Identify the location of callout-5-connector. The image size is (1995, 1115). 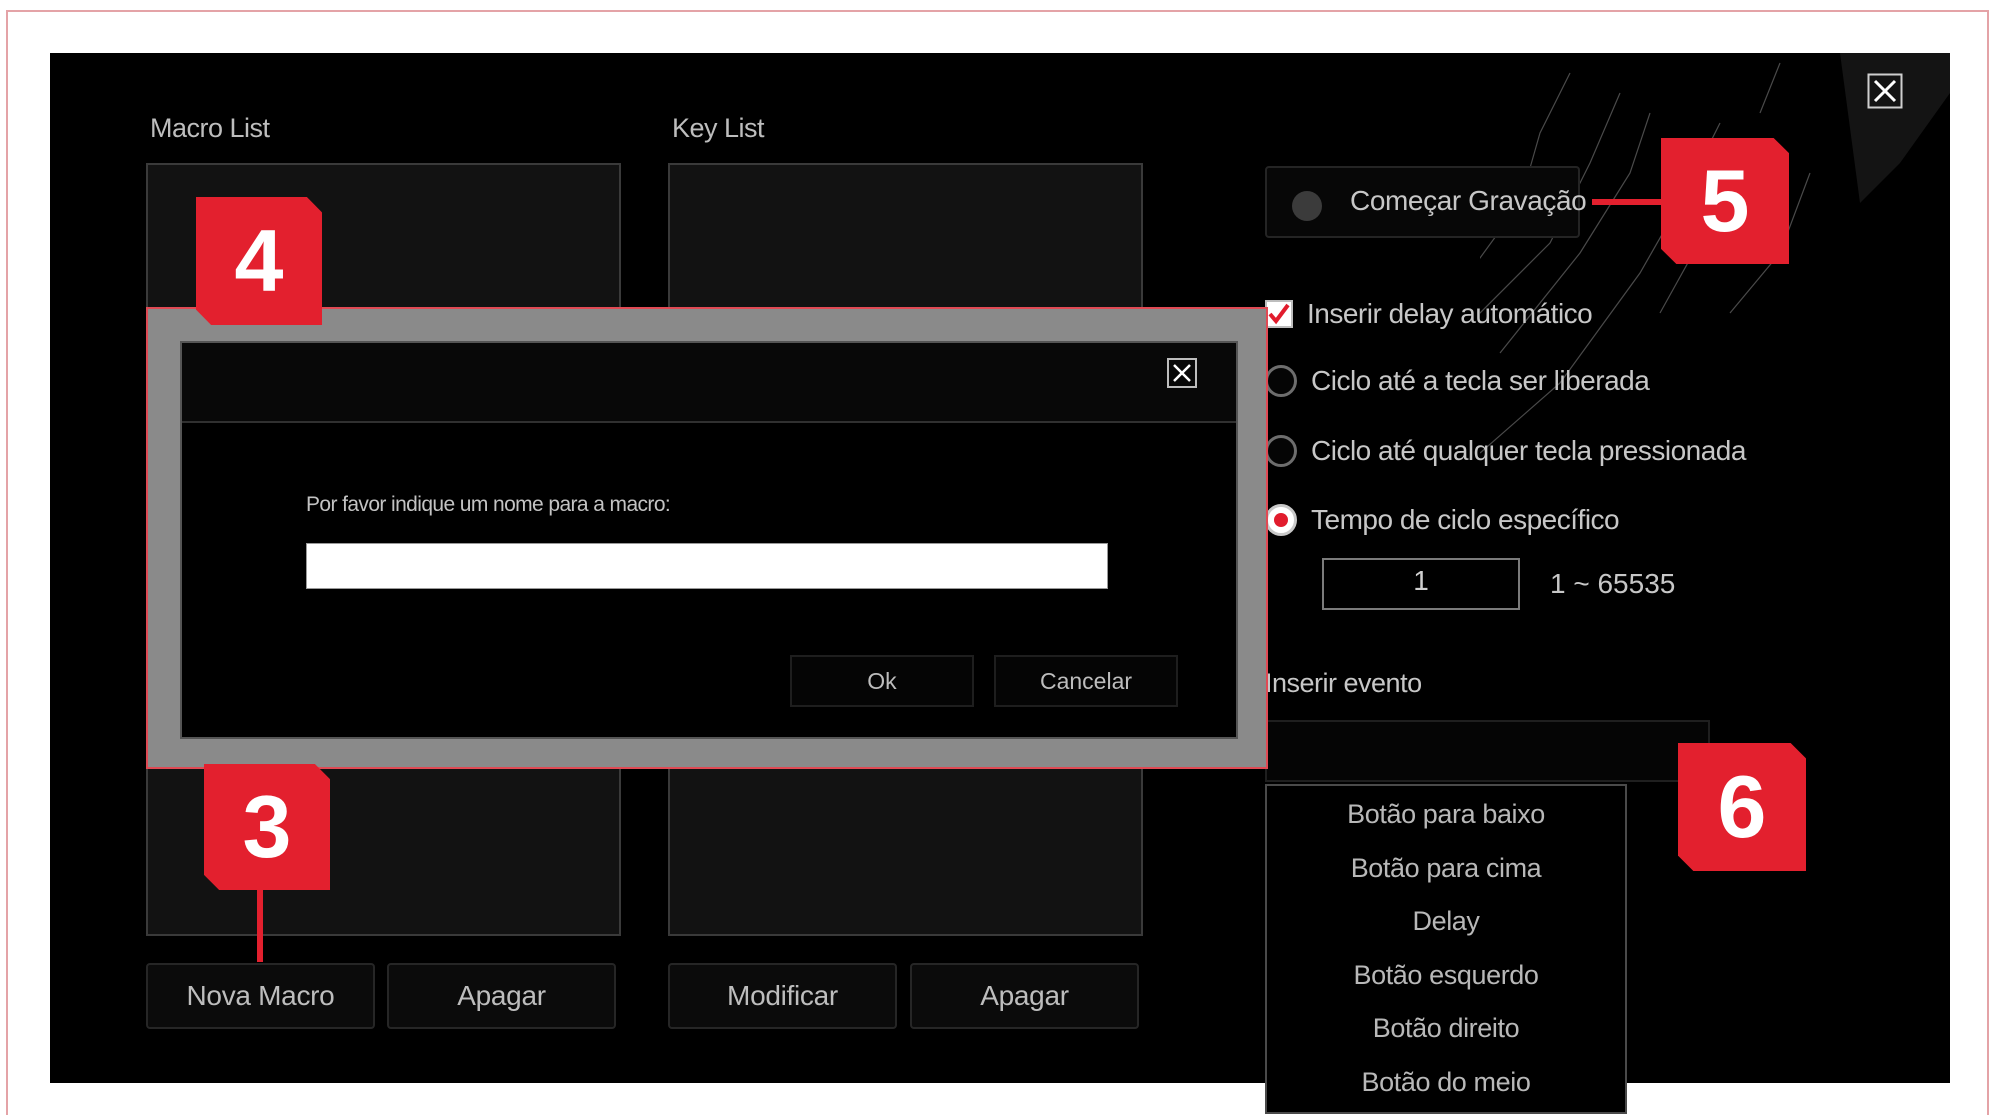
(1628, 202).